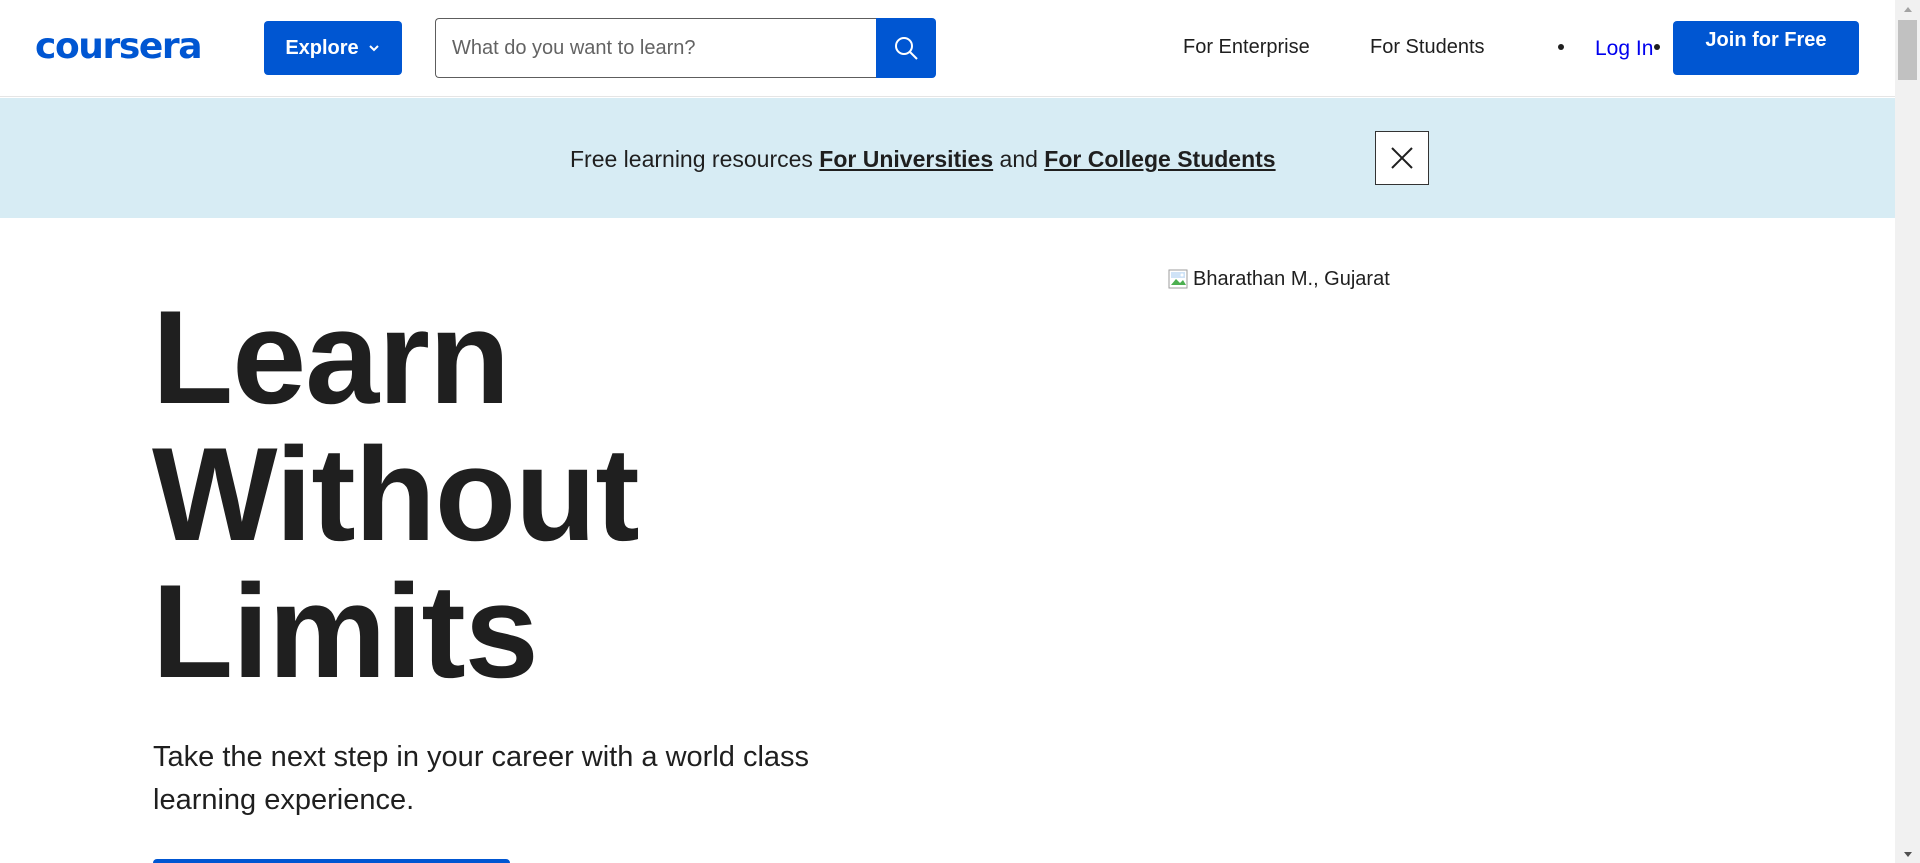  Describe the element at coordinates (331, 861) in the screenshot. I see `hero-cta-button` at that location.